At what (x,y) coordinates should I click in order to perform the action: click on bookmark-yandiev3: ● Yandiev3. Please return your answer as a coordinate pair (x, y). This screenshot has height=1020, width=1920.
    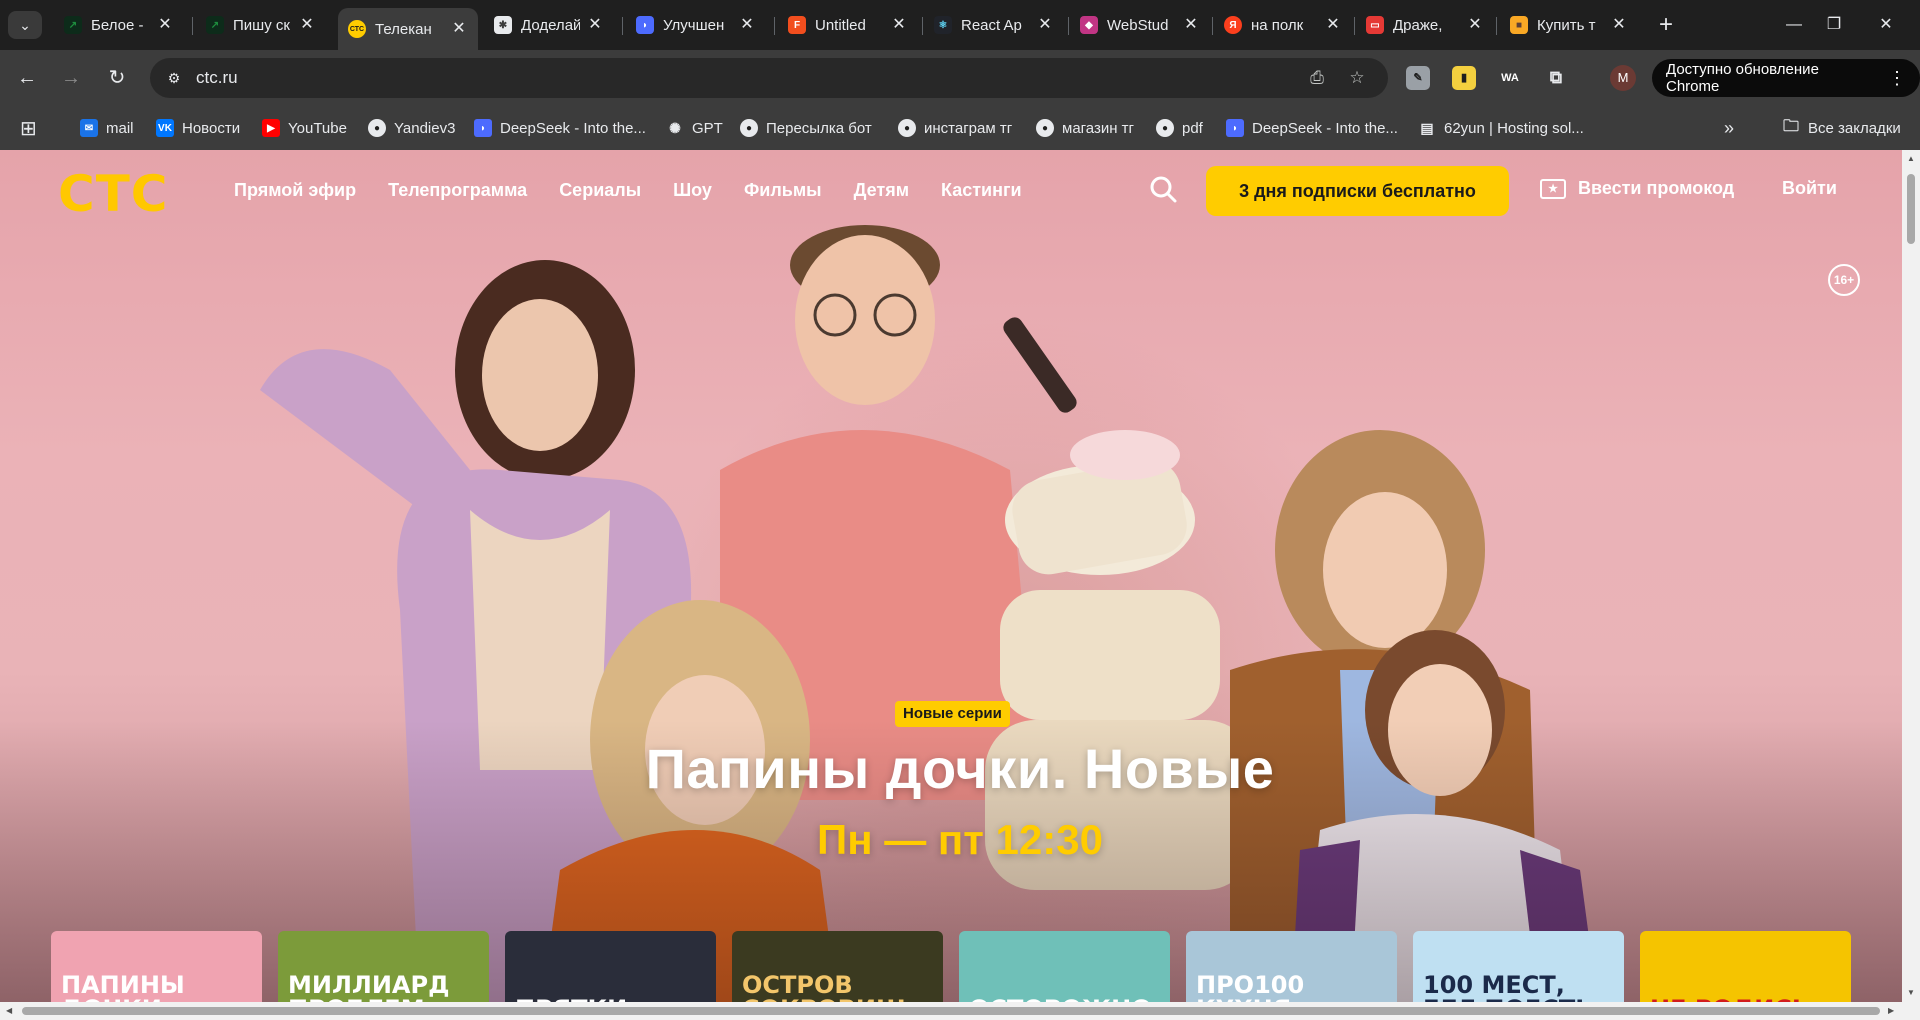
    Looking at the image, I should click on (411, 128).